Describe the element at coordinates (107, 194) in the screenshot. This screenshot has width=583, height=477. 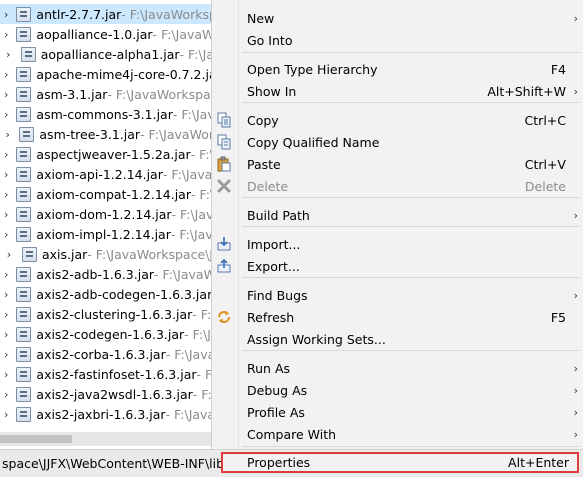
I see `tree-row: ›axiom-compat-1.2.14.jar - F:\Ja` at that location.